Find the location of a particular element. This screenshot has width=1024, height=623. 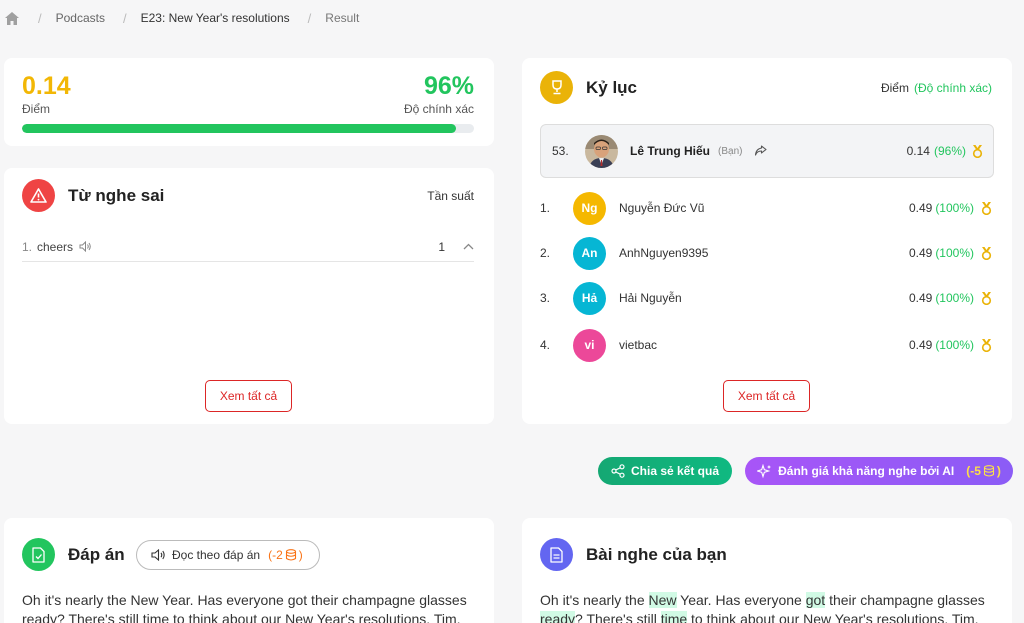

transcript-segment-correct: time is located at coordinates (674, 617).